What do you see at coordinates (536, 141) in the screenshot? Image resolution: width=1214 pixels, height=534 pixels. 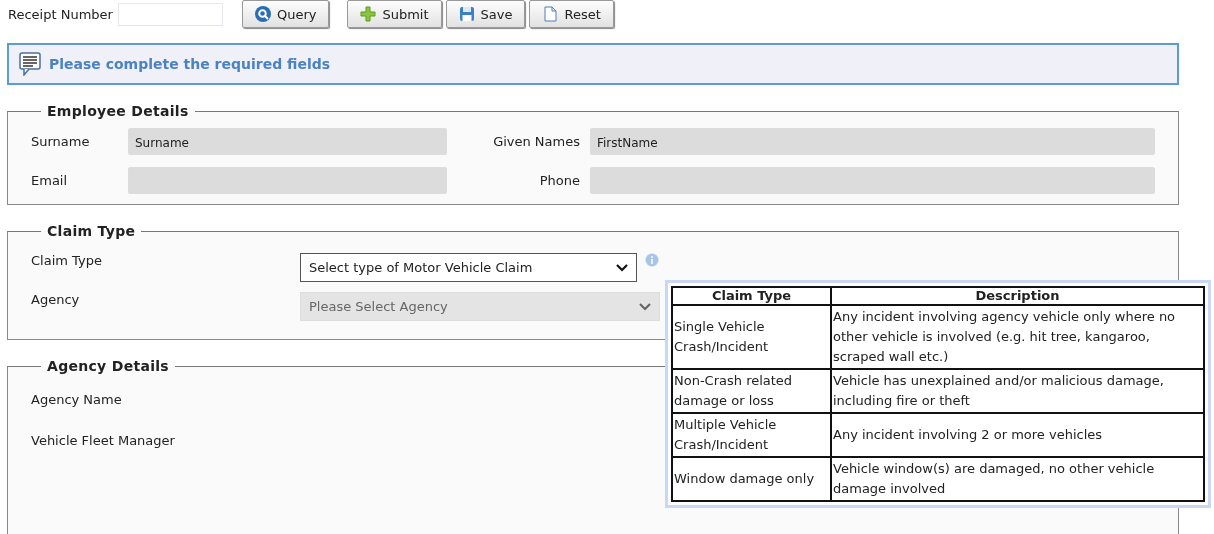 I see `field-label: Given Names` at bounding box center [536, 141].